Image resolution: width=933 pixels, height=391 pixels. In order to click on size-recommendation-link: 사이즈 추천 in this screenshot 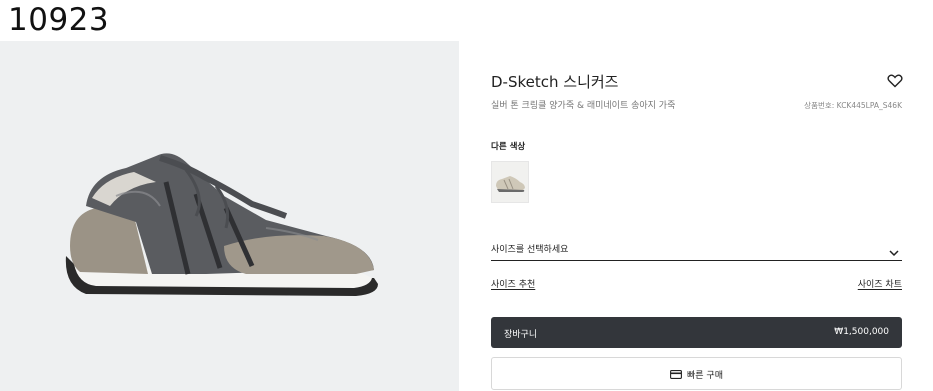, I will do `click(513, 283)`.